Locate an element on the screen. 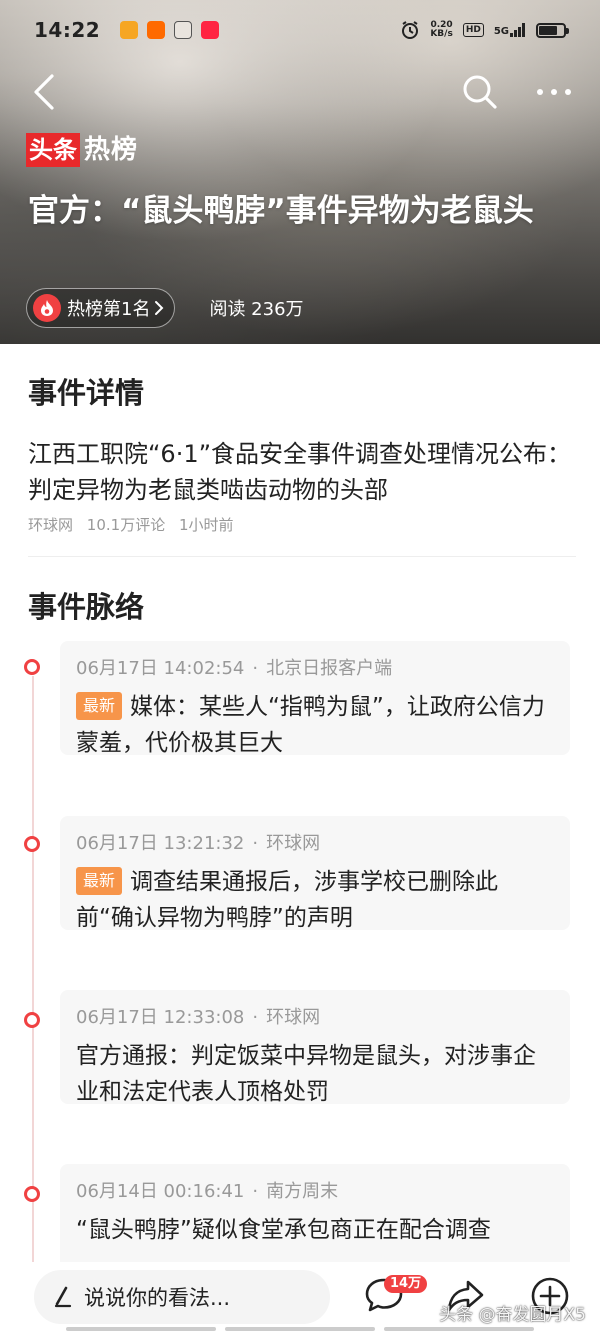 The width and height of the screenshot is (600, 1333). weibo-app-icon is located at coordinates (129, 30).